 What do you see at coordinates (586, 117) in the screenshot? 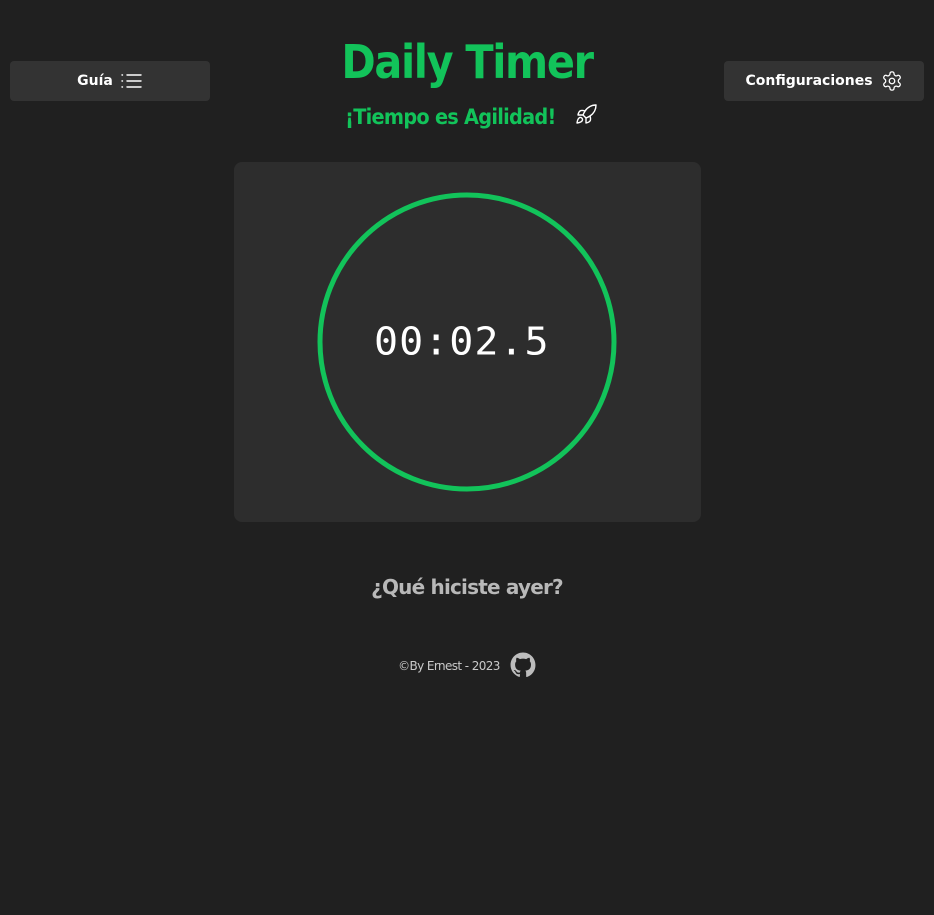
I see `rocket-icon` at bounding box center [586, 117].